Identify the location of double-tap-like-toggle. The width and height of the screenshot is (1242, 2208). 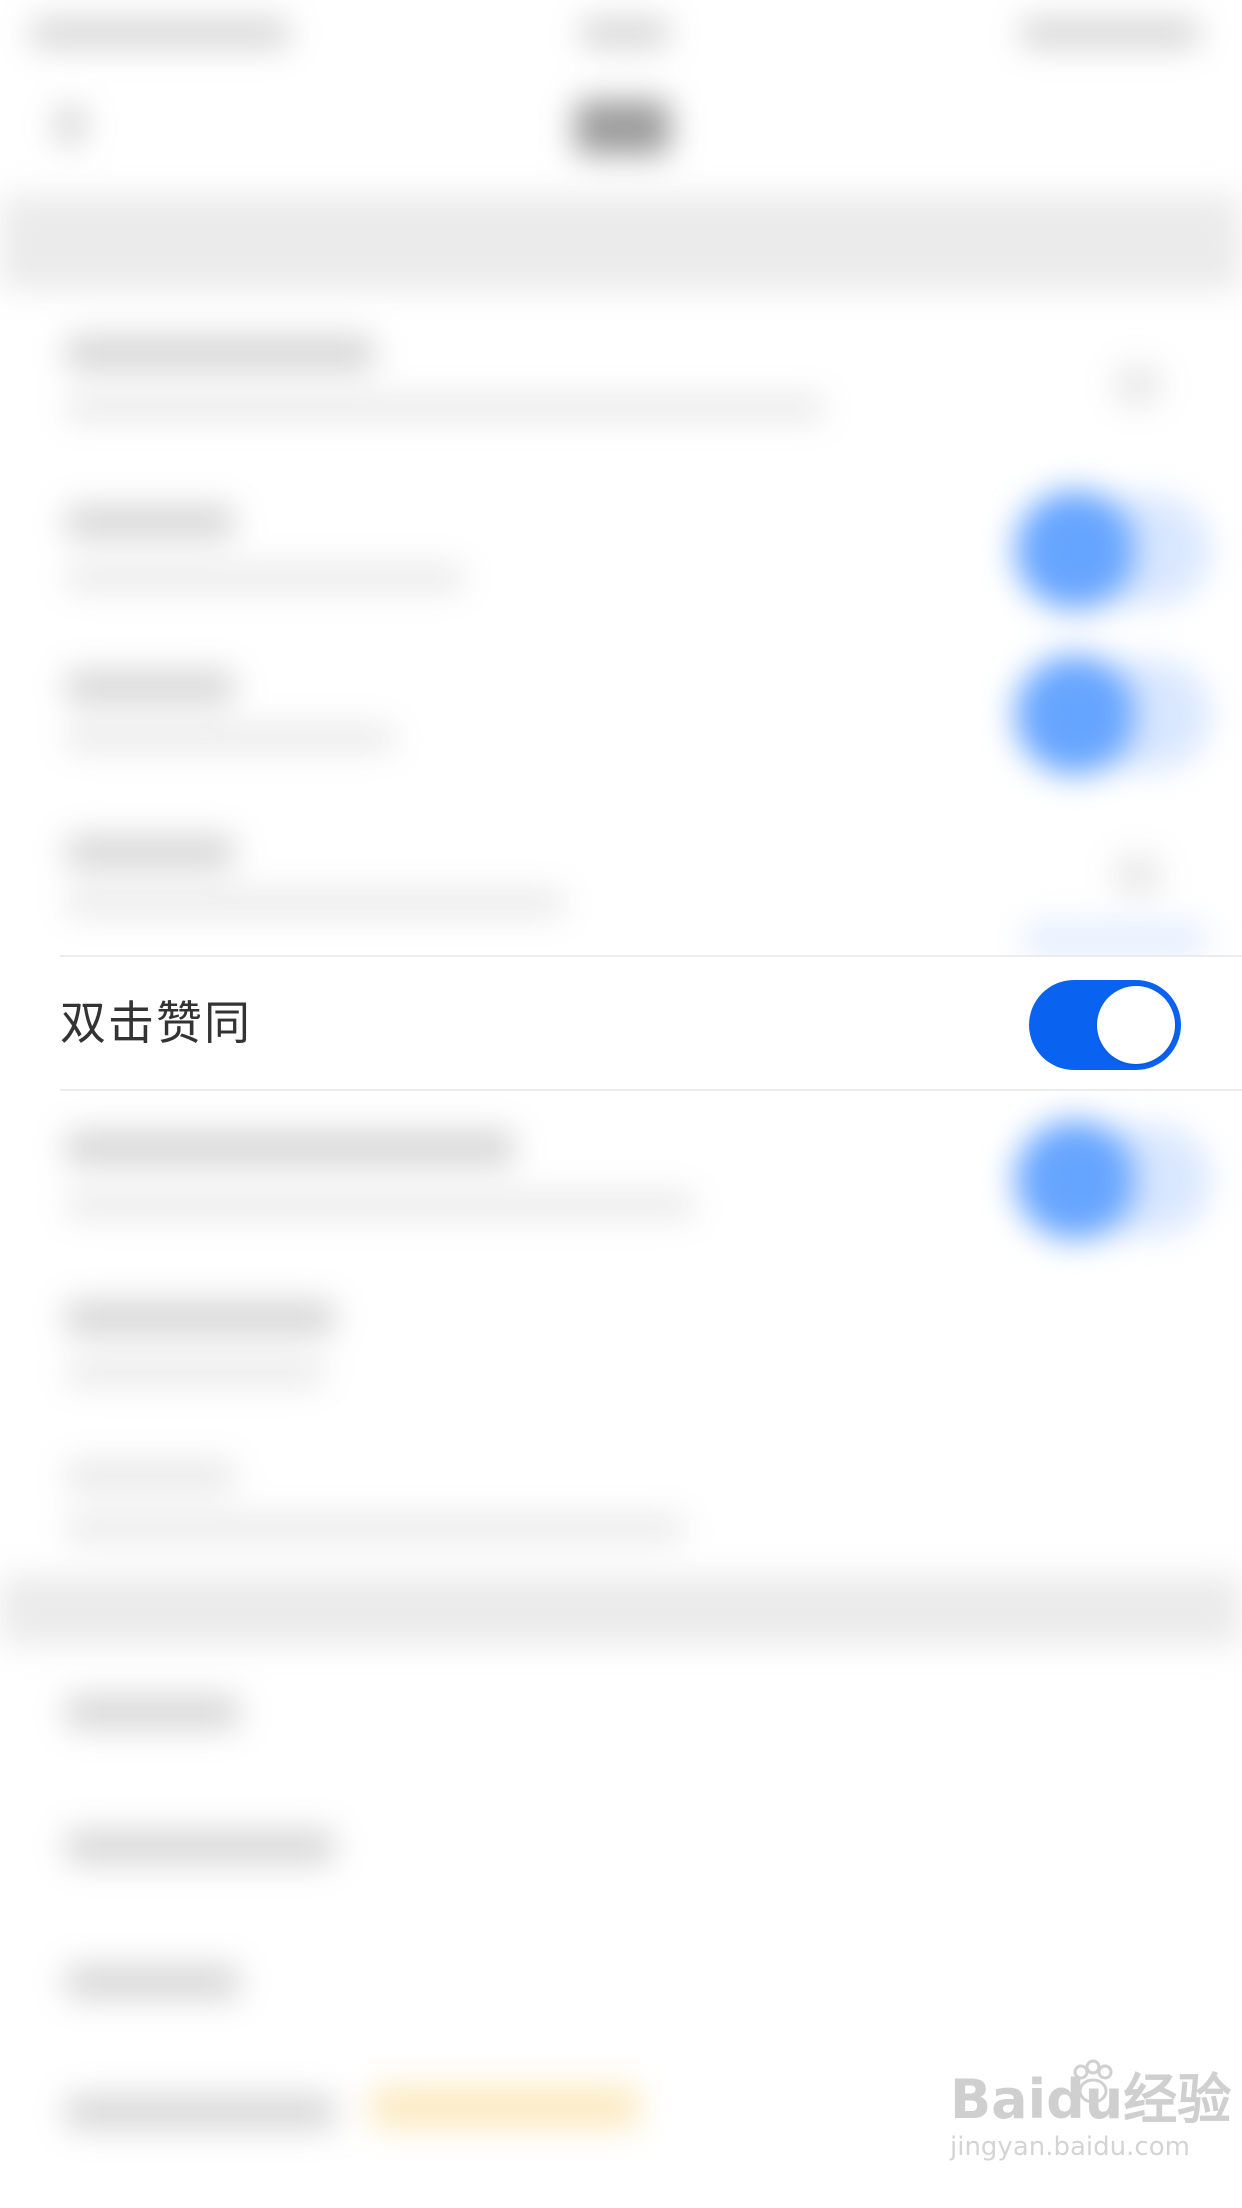
(1105, 1025).